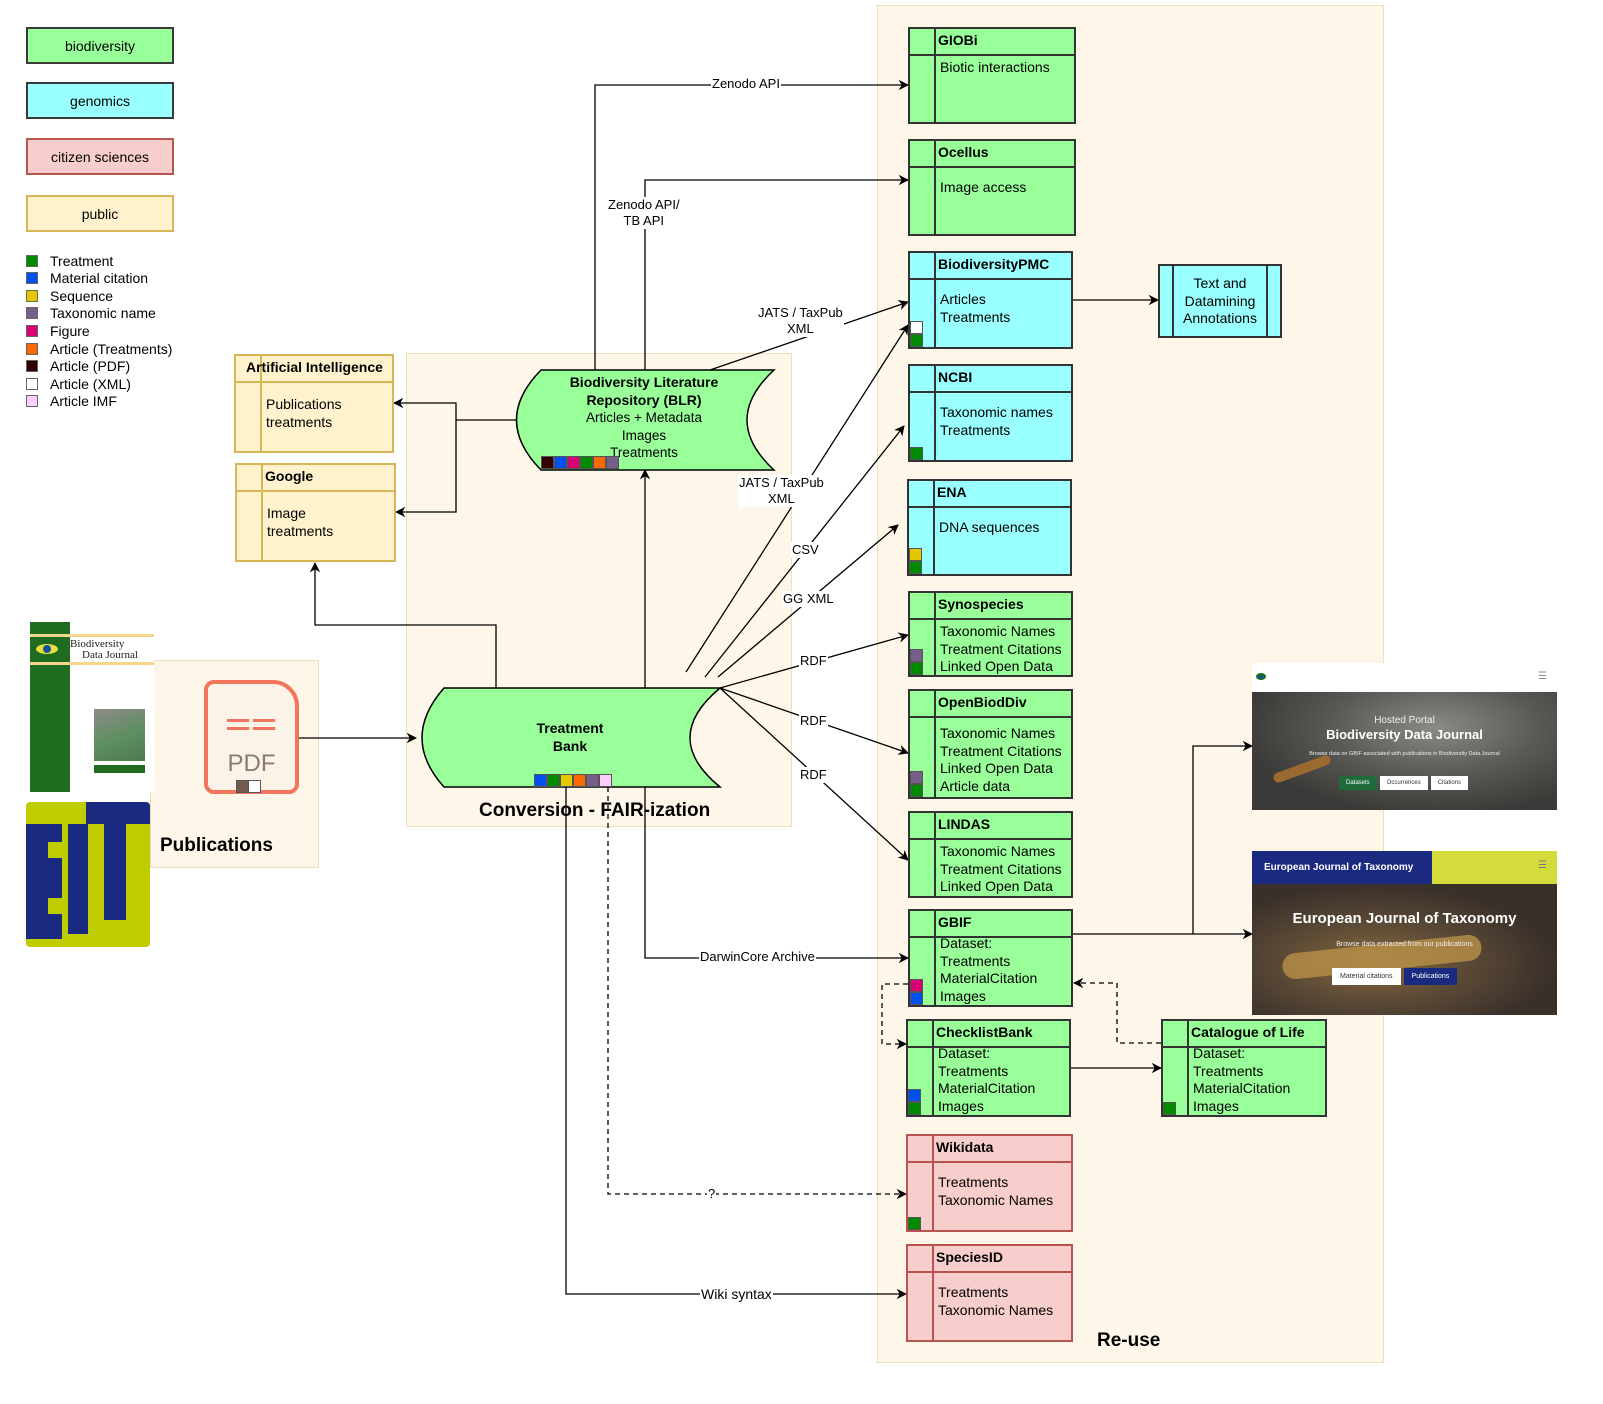  I want to click on legend-label: citizen sciences, so click(100, 156).